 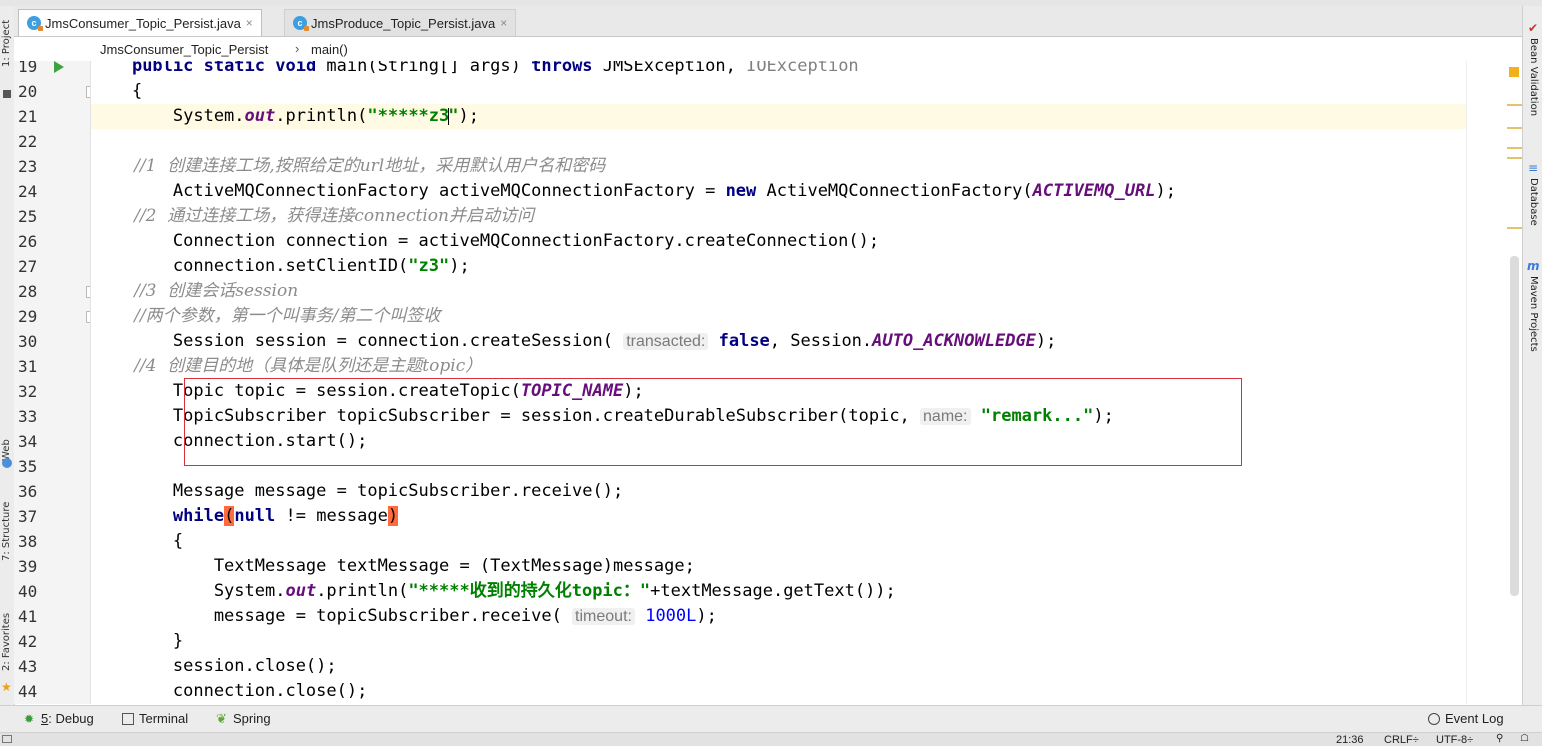 What do you see at coordinates (329, 49) in the screenshot?
I see `breadcrumb-method: main()` at bounding box center [329, 49].